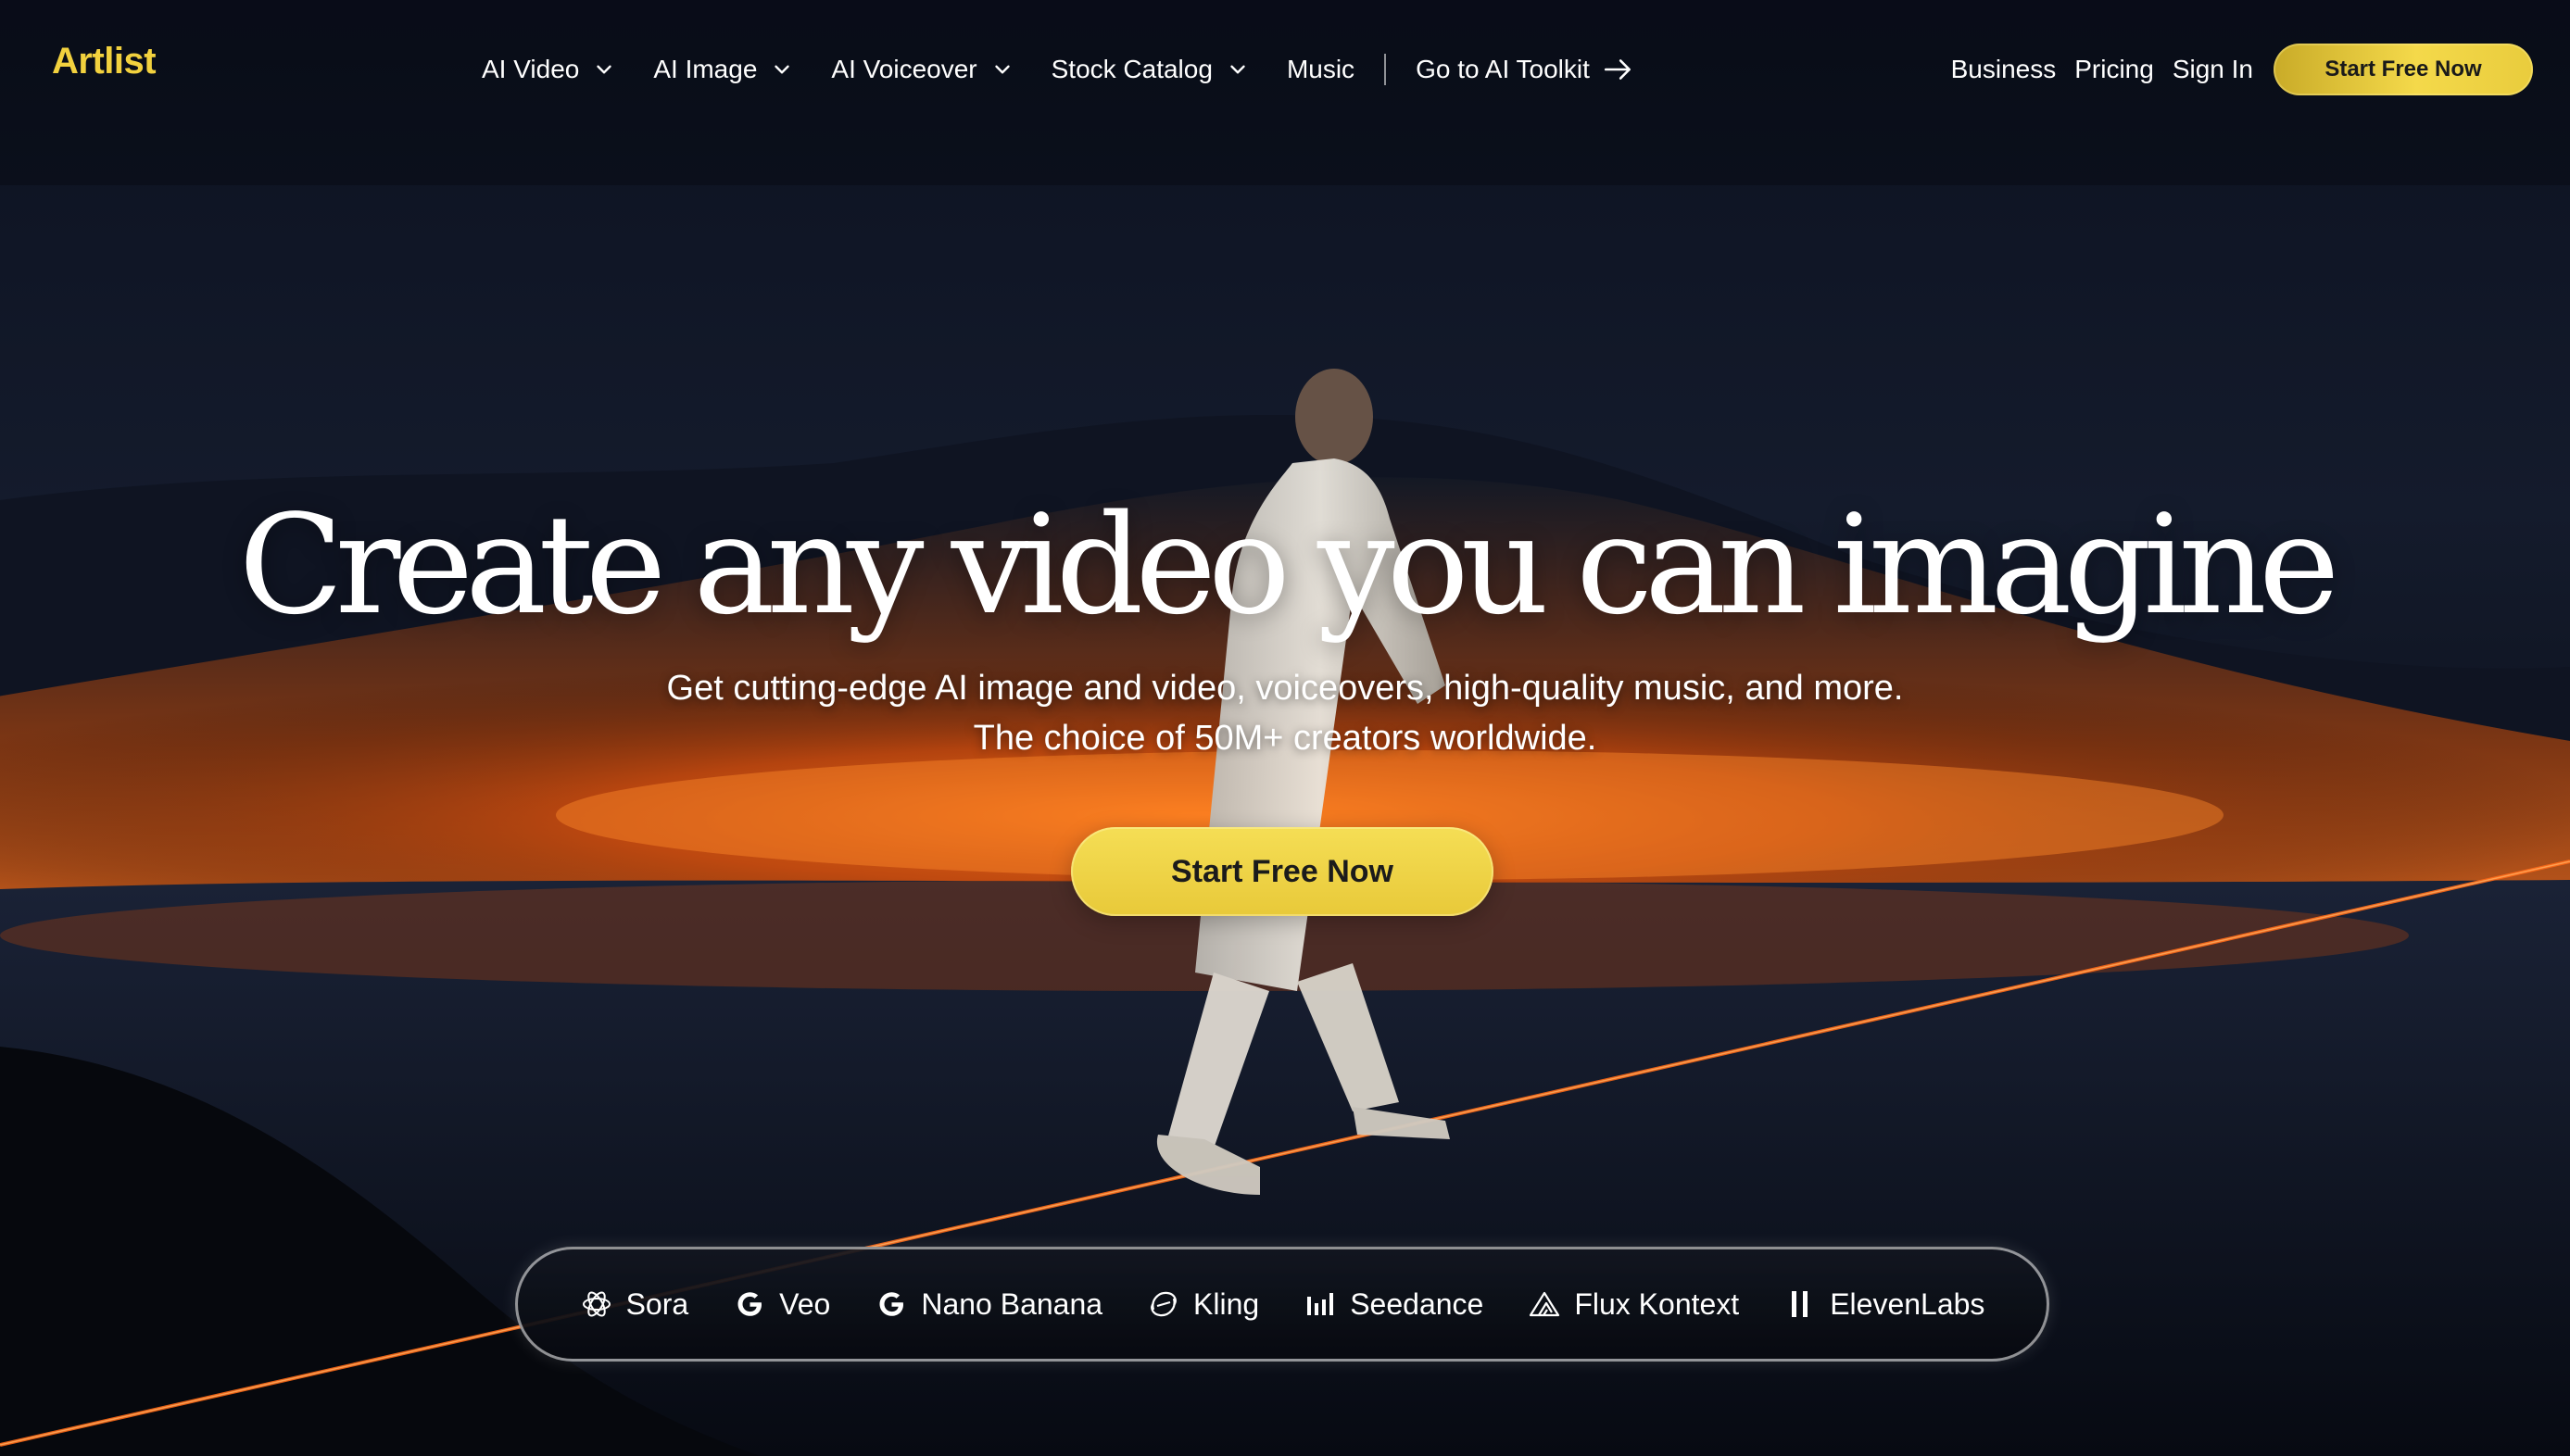 The image size is (2570, 1456). I want to click on model-elevenlabs: ElevenLabs, so click(1883, 1304).